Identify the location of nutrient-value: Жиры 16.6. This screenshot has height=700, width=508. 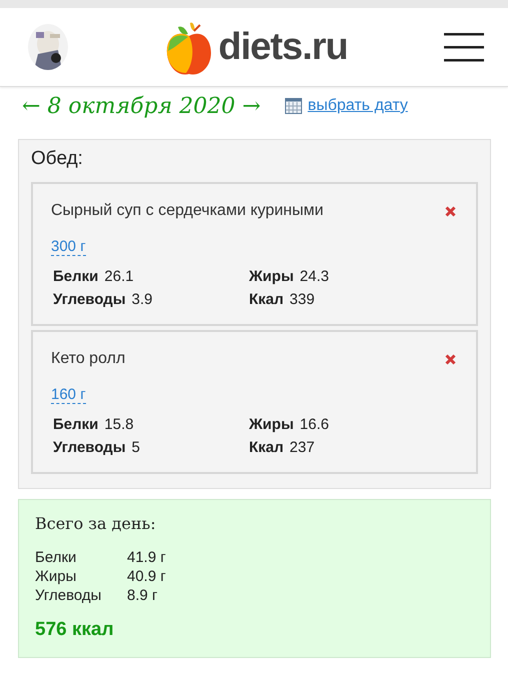
(289, 424).